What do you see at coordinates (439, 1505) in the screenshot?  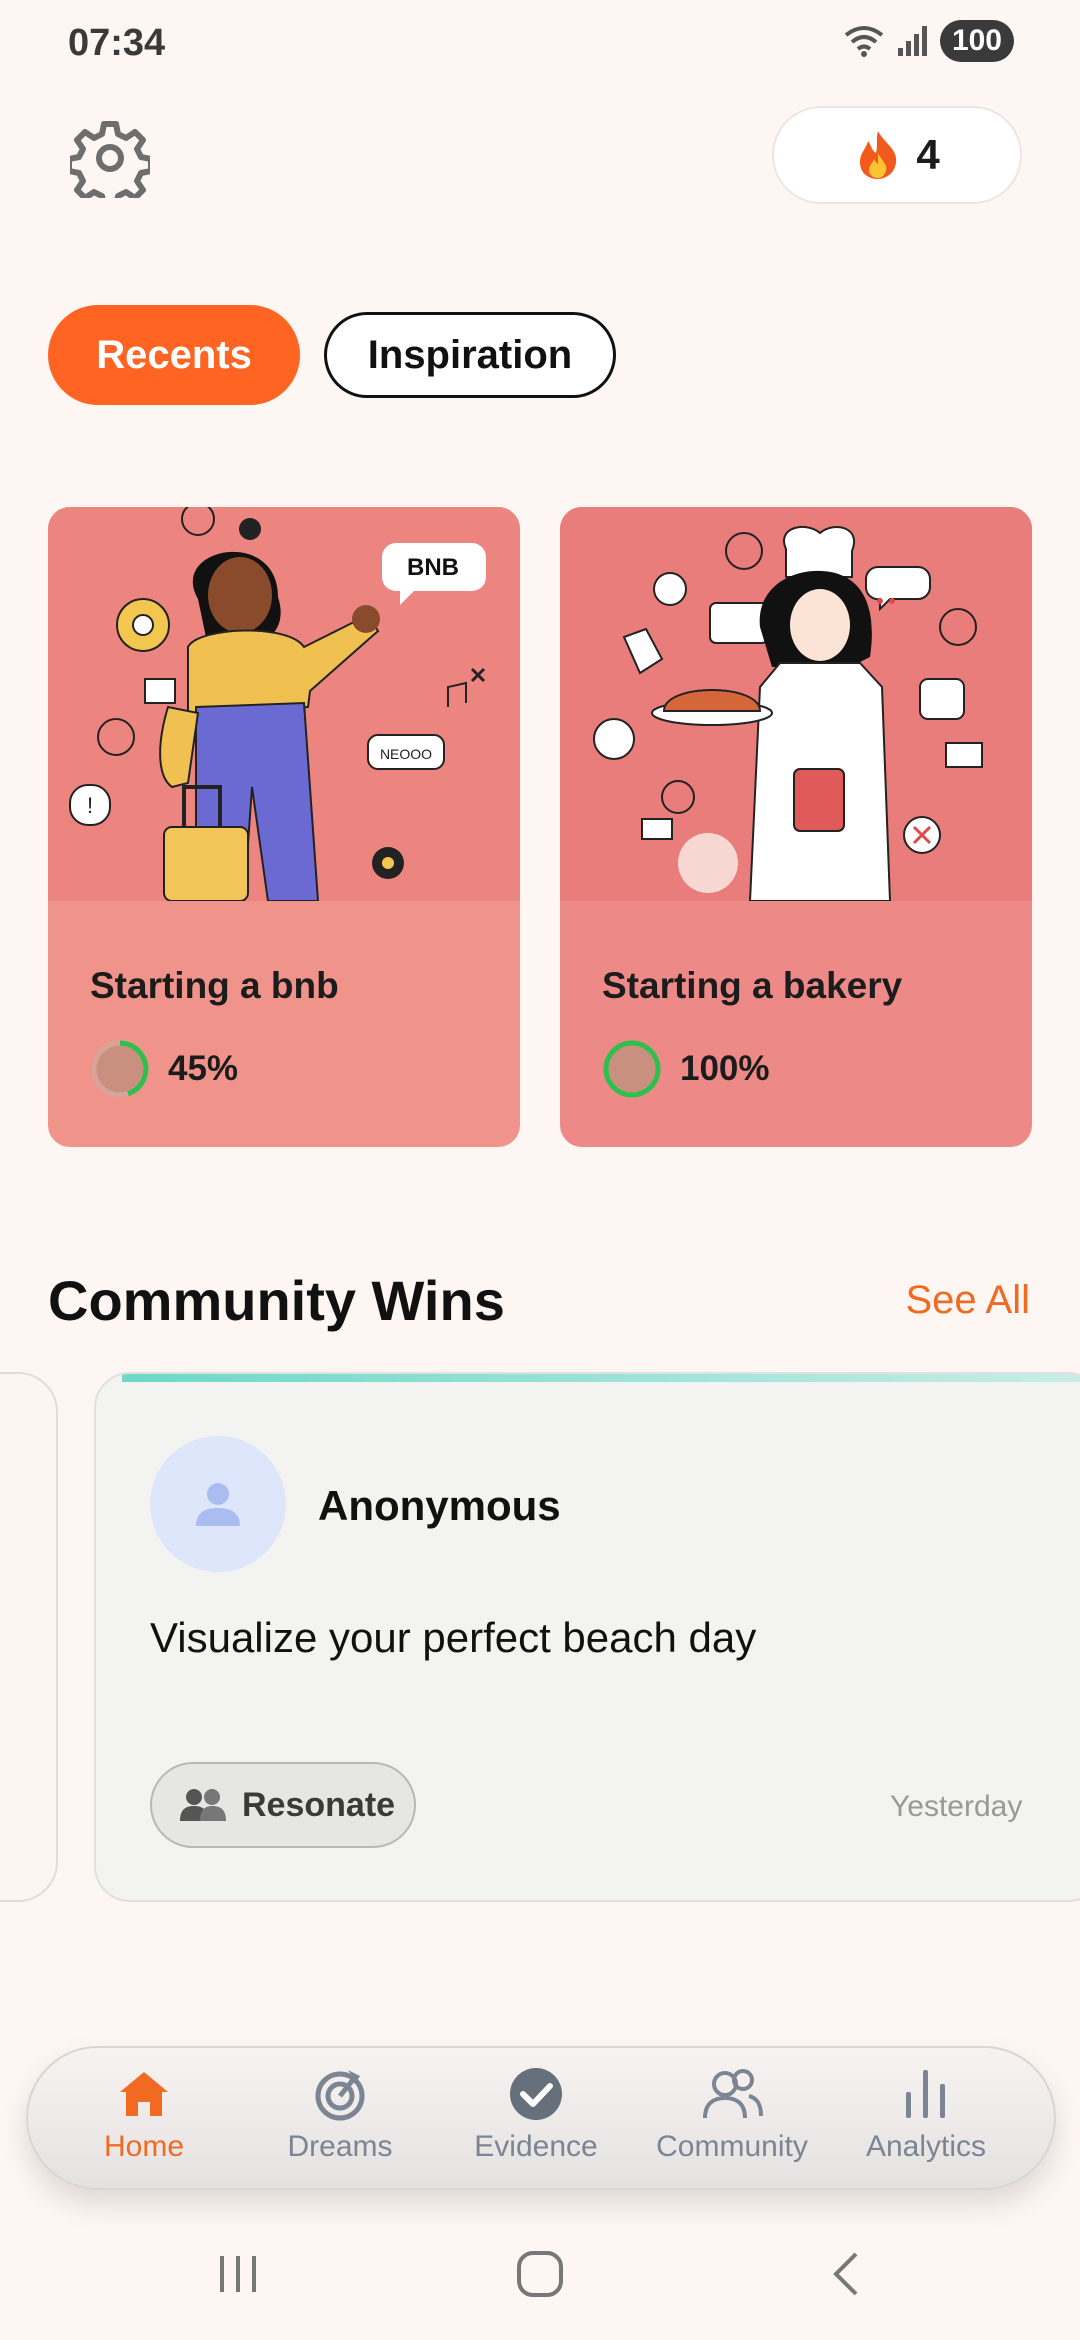 I see `win-author: Anonymous` at bounding box center [439, 1505].